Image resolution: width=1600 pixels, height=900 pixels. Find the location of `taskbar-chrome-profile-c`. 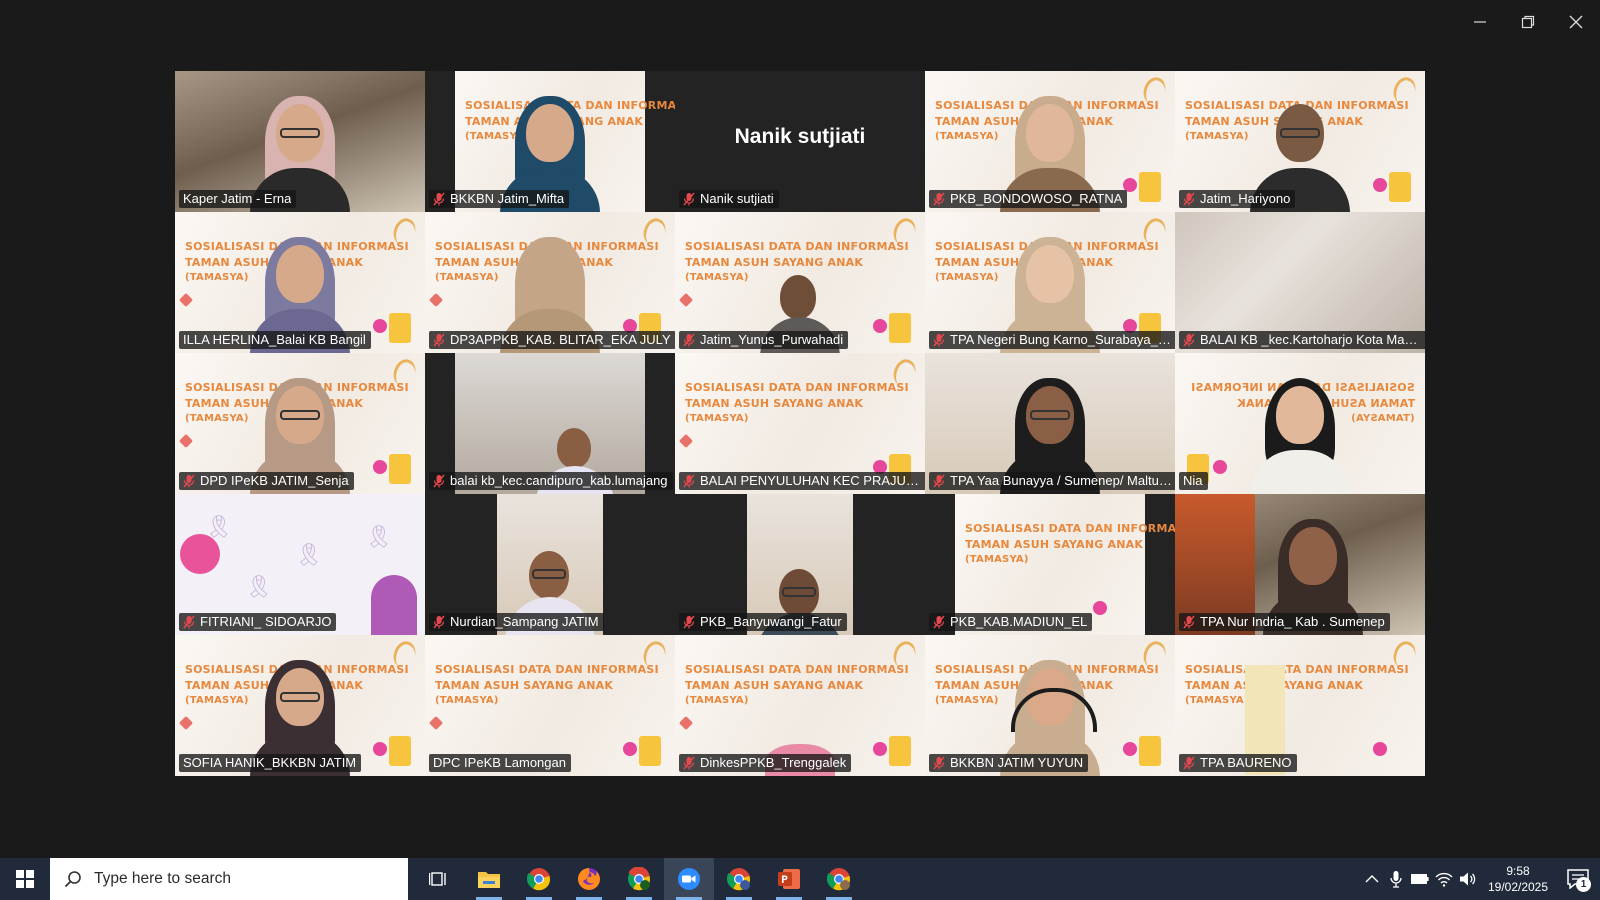

taskbar-chrome-profile-c is located at coordinates (839, 879).